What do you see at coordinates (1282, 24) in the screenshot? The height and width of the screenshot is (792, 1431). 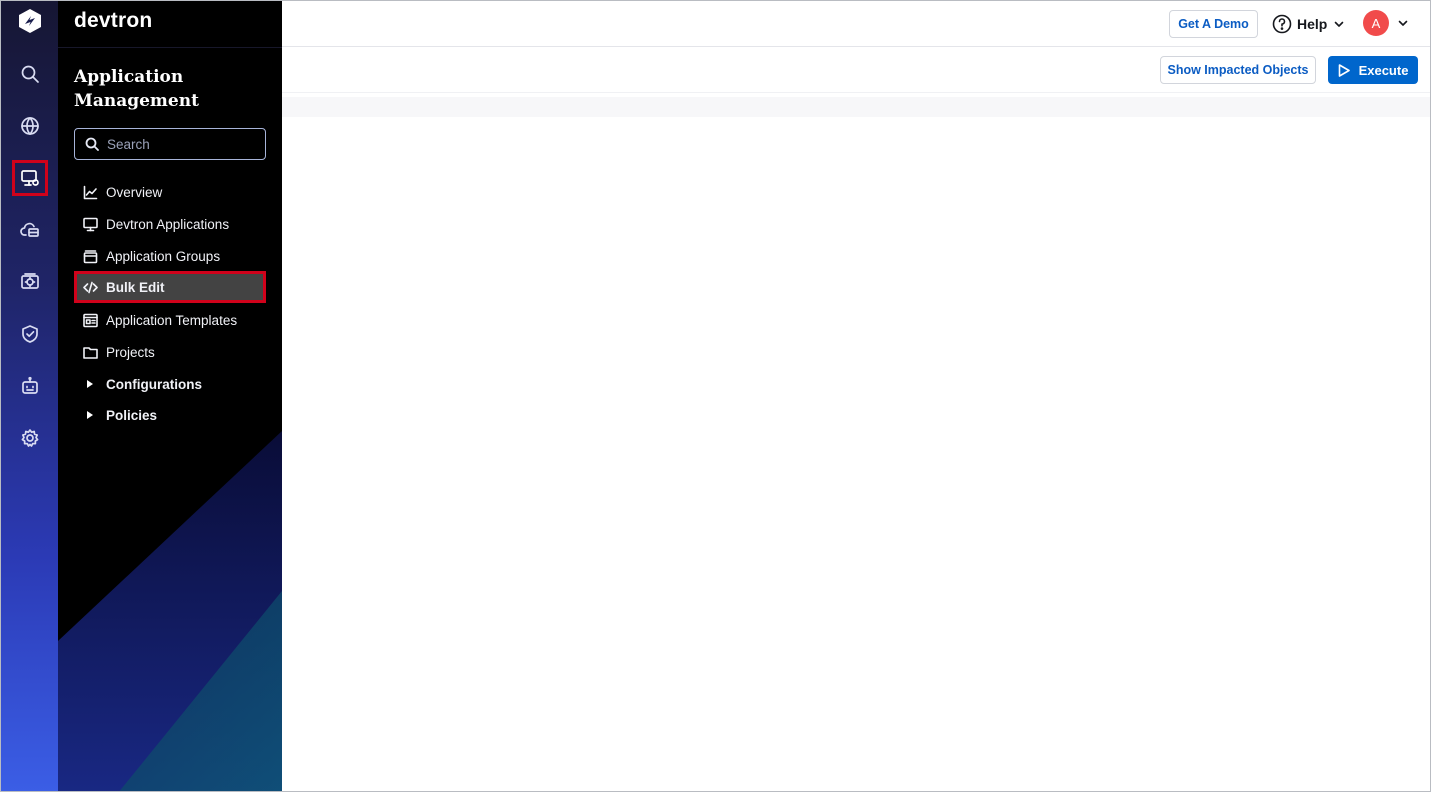 I see `help-circle-icon` at bounding box center [1282, 24].